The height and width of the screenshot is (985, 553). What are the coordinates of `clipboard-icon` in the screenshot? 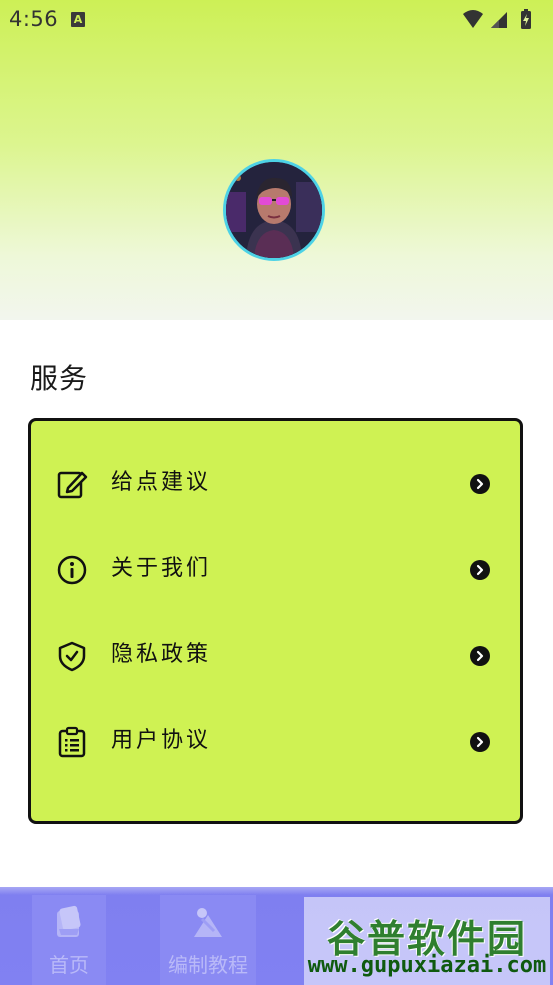 It's located at (72, 742).